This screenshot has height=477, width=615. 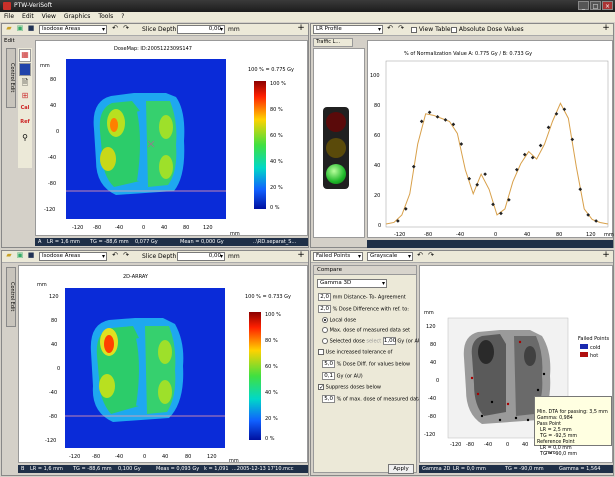 I want to click on menu-tools: Tools, so click(x=105, y=16).